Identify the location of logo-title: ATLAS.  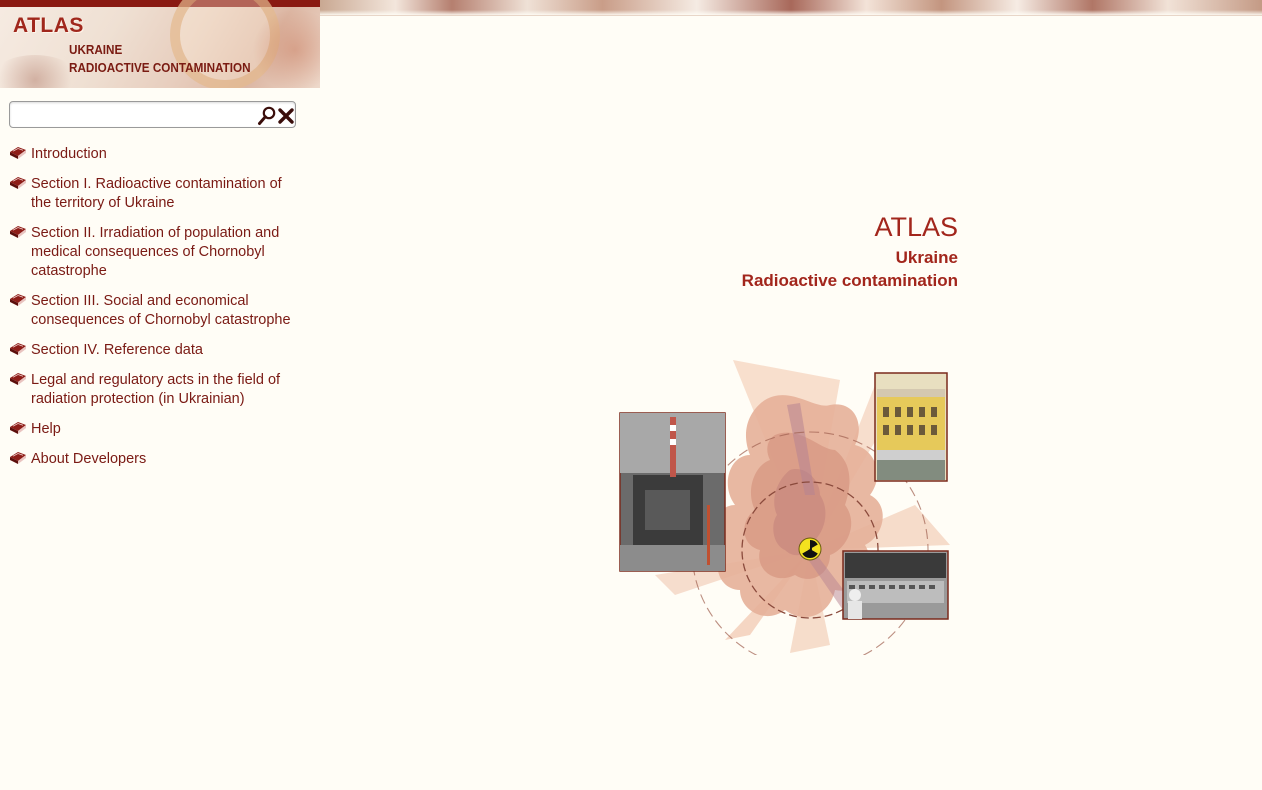
(48, 25).